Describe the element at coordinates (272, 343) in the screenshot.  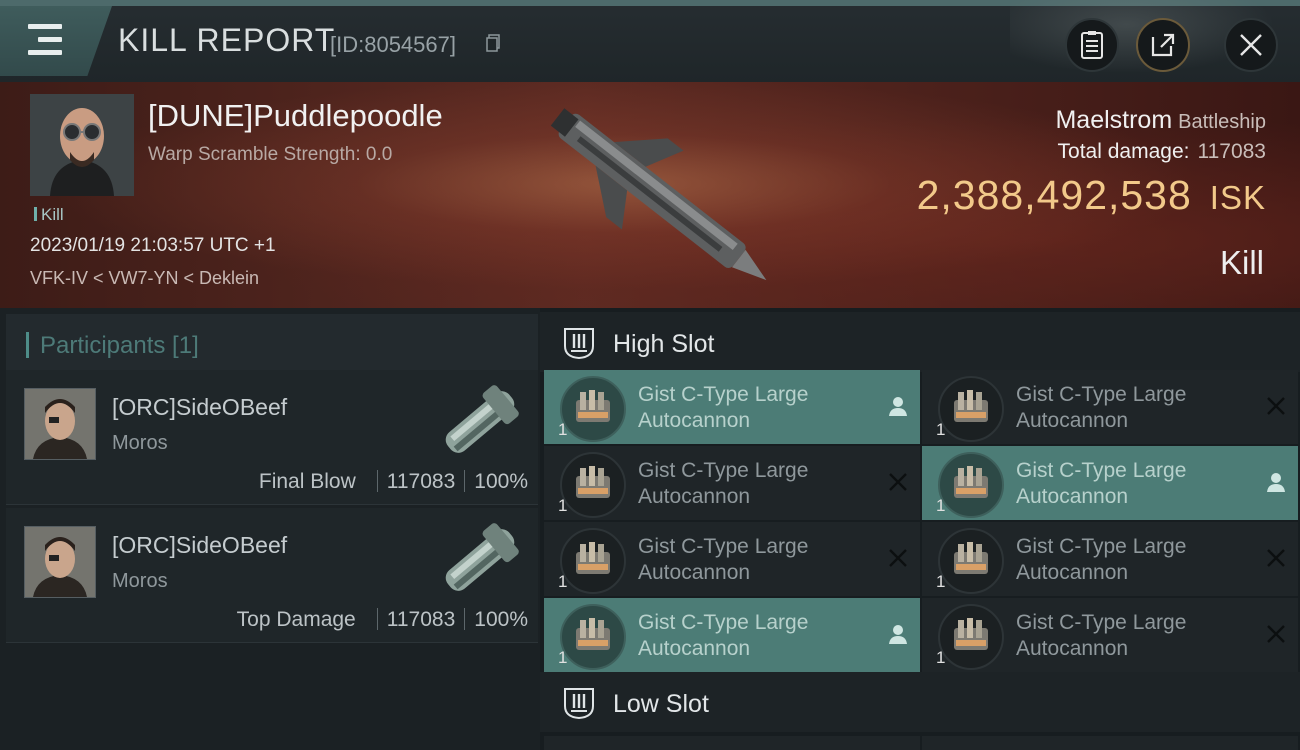
I see `participants-header: Participants [1]` at that location.